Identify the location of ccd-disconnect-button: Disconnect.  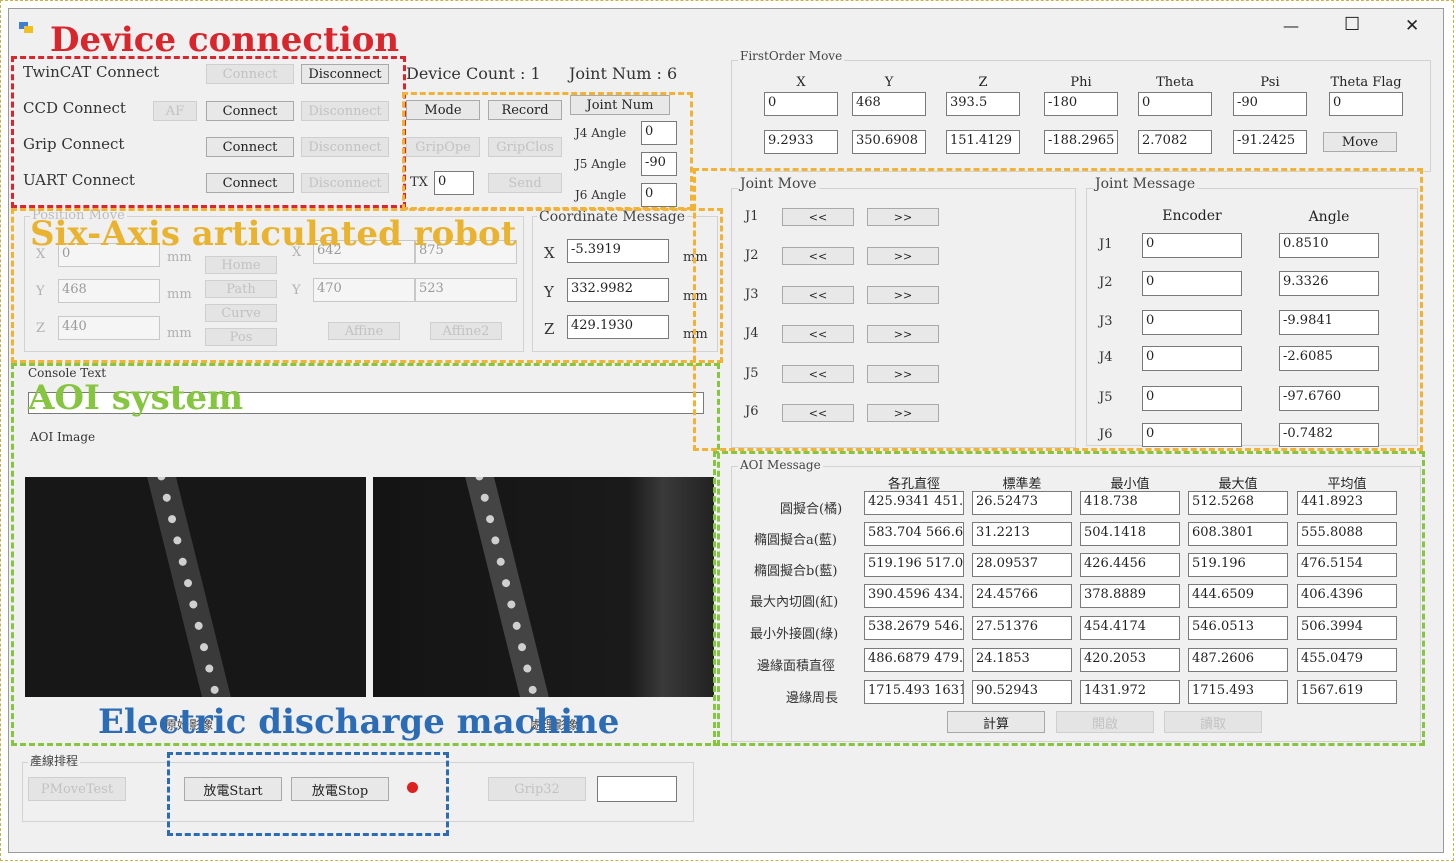
(345, 111).